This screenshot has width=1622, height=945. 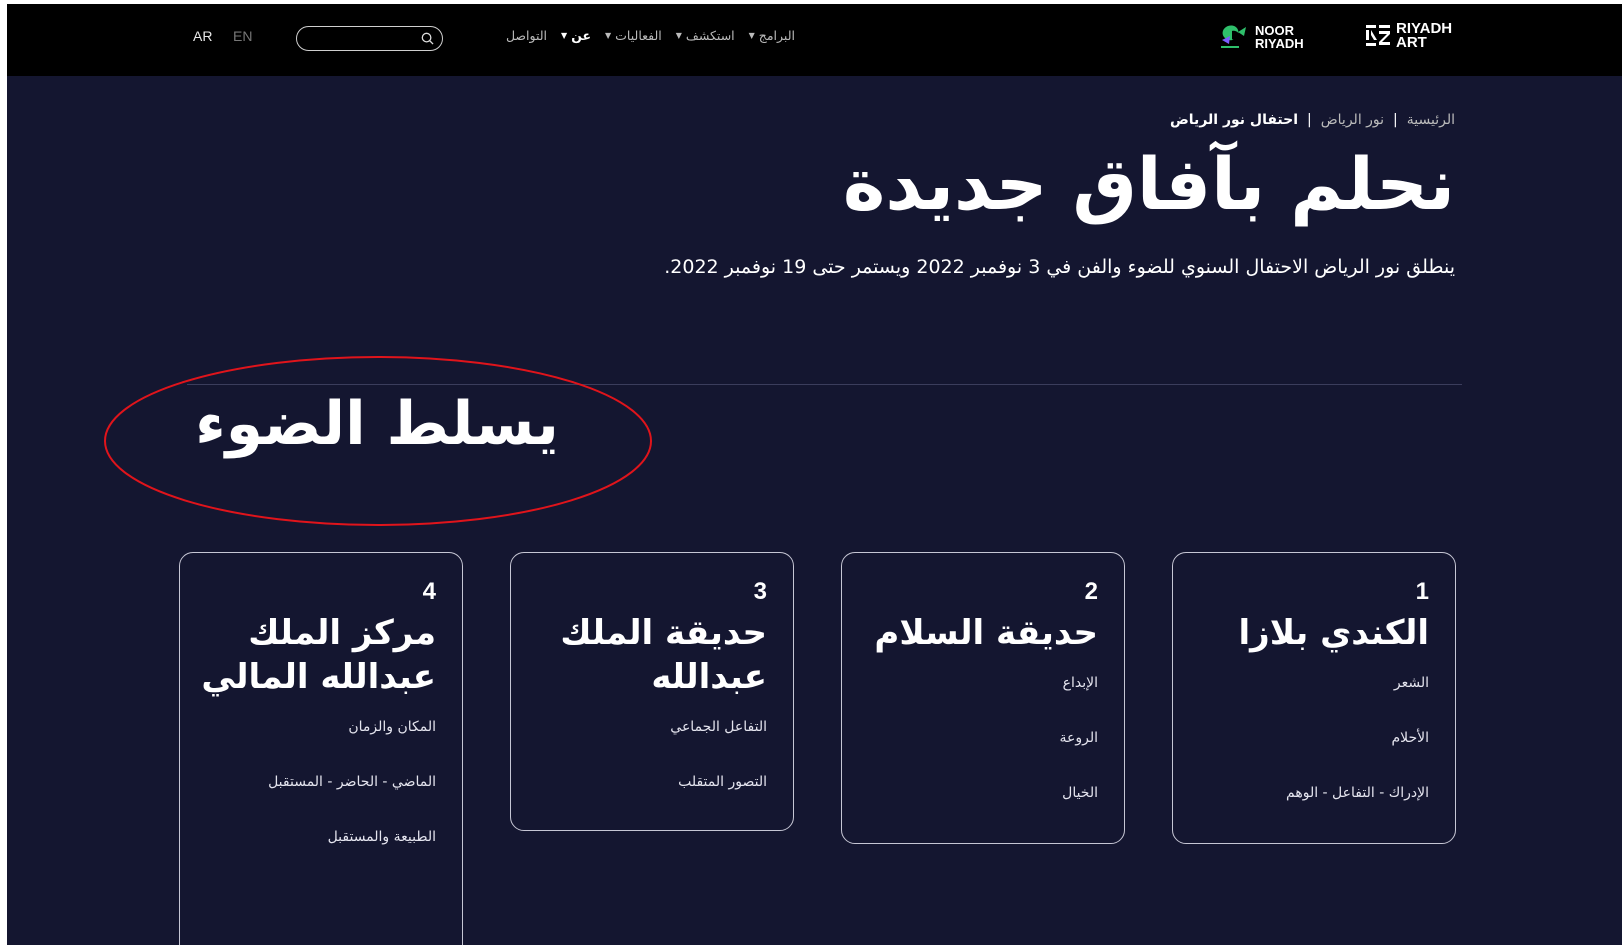 What do you see at coordinates (352, 782) in the screenshot?
I see `card-theme: الماضي - الحاضر - المستقبل` at bounding box center [352, 782].